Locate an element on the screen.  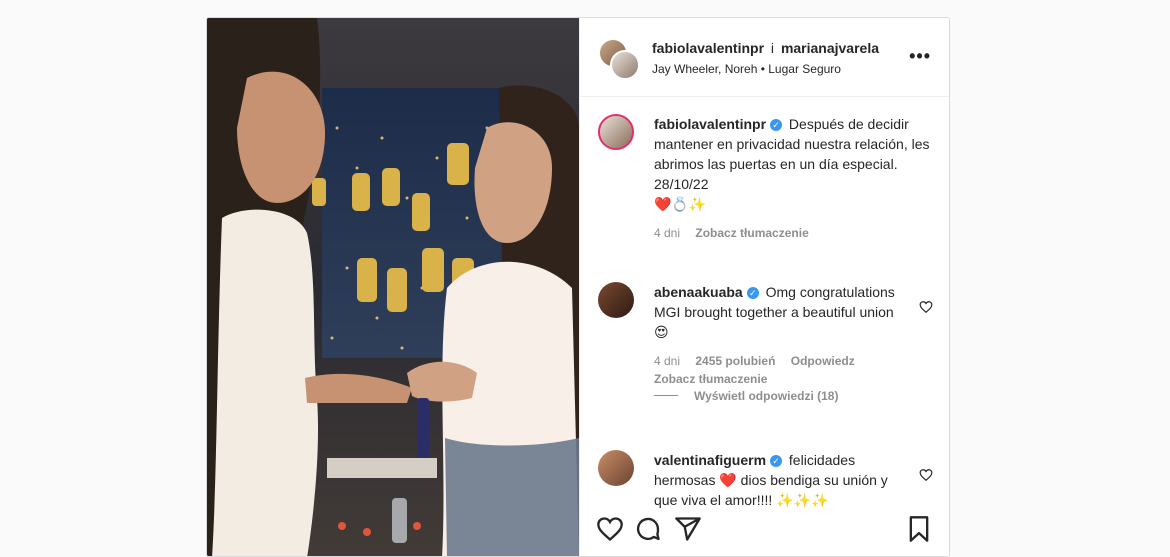
comment-author: abenaakuaba is located at coordinates (698, 292).